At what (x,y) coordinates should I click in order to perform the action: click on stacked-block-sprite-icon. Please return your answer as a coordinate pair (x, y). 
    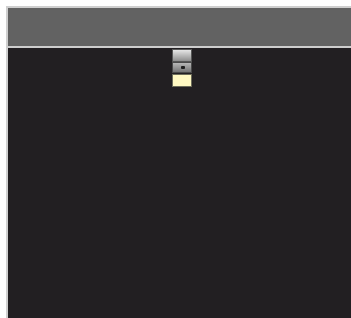
    Looking at the image, I should click on (182, 68).